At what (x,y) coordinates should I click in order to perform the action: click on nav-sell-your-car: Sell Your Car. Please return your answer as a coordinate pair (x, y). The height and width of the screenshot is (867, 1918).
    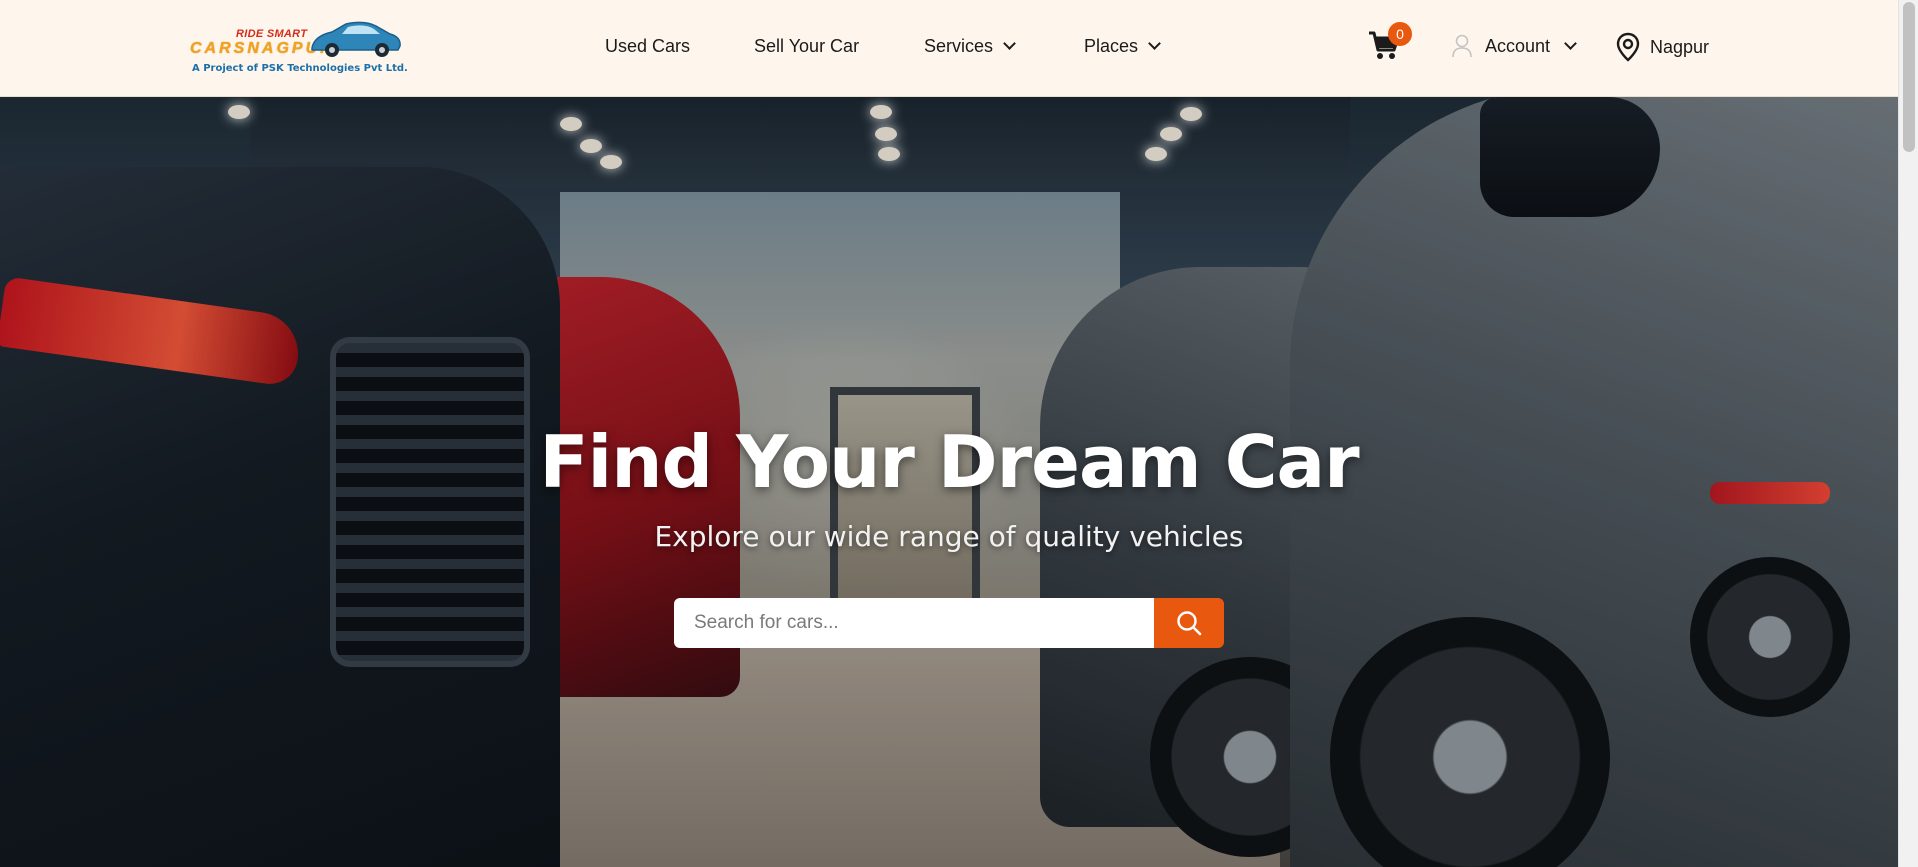
    Looking at the image, I should click on (806, 46).